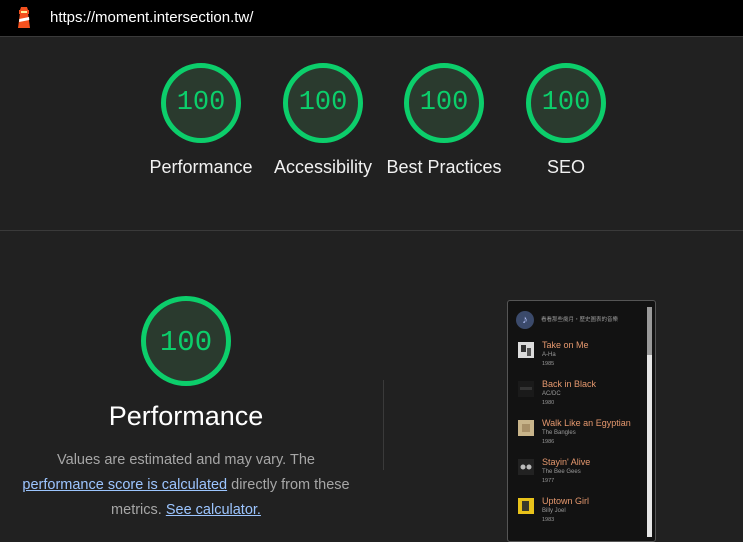  What do you see at coordinates (554, 511) in the screenshot?
I see `song-artist: Billy Joel` at bounding box center [554, 511].